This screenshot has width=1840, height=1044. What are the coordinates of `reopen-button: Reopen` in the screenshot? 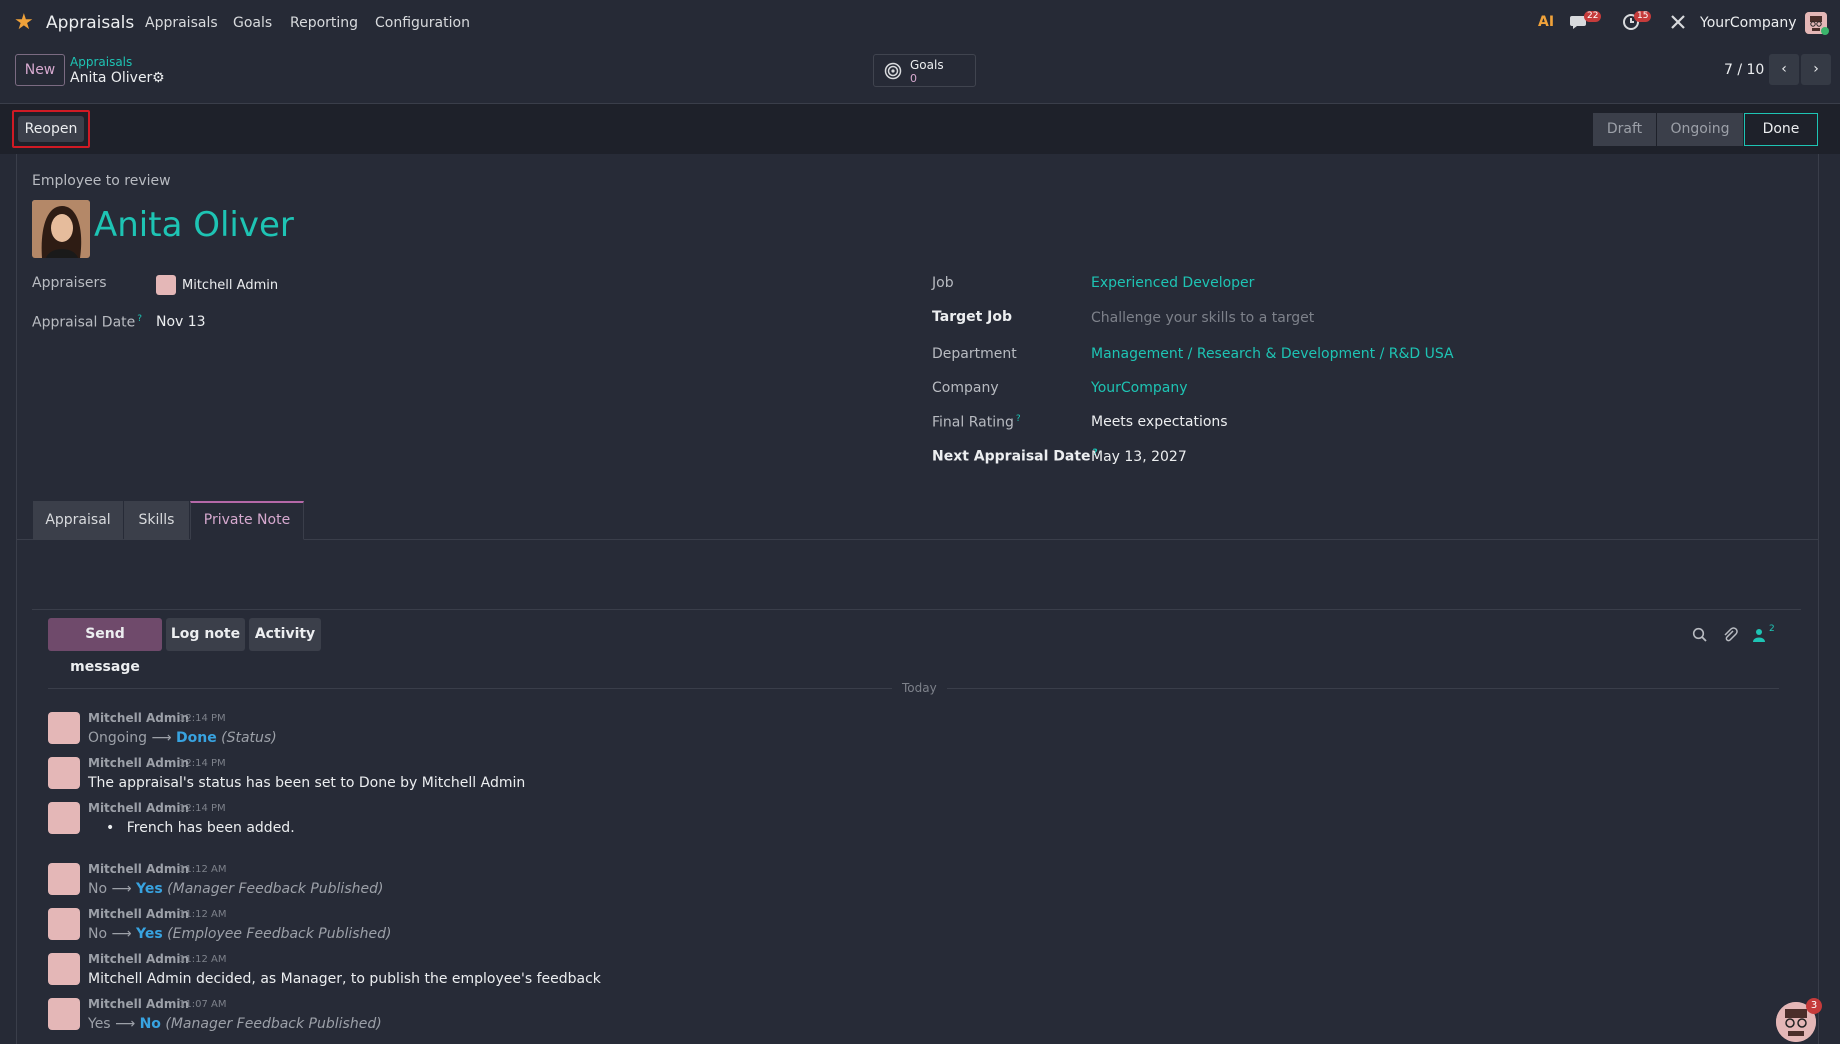 It's located at (51, 129).